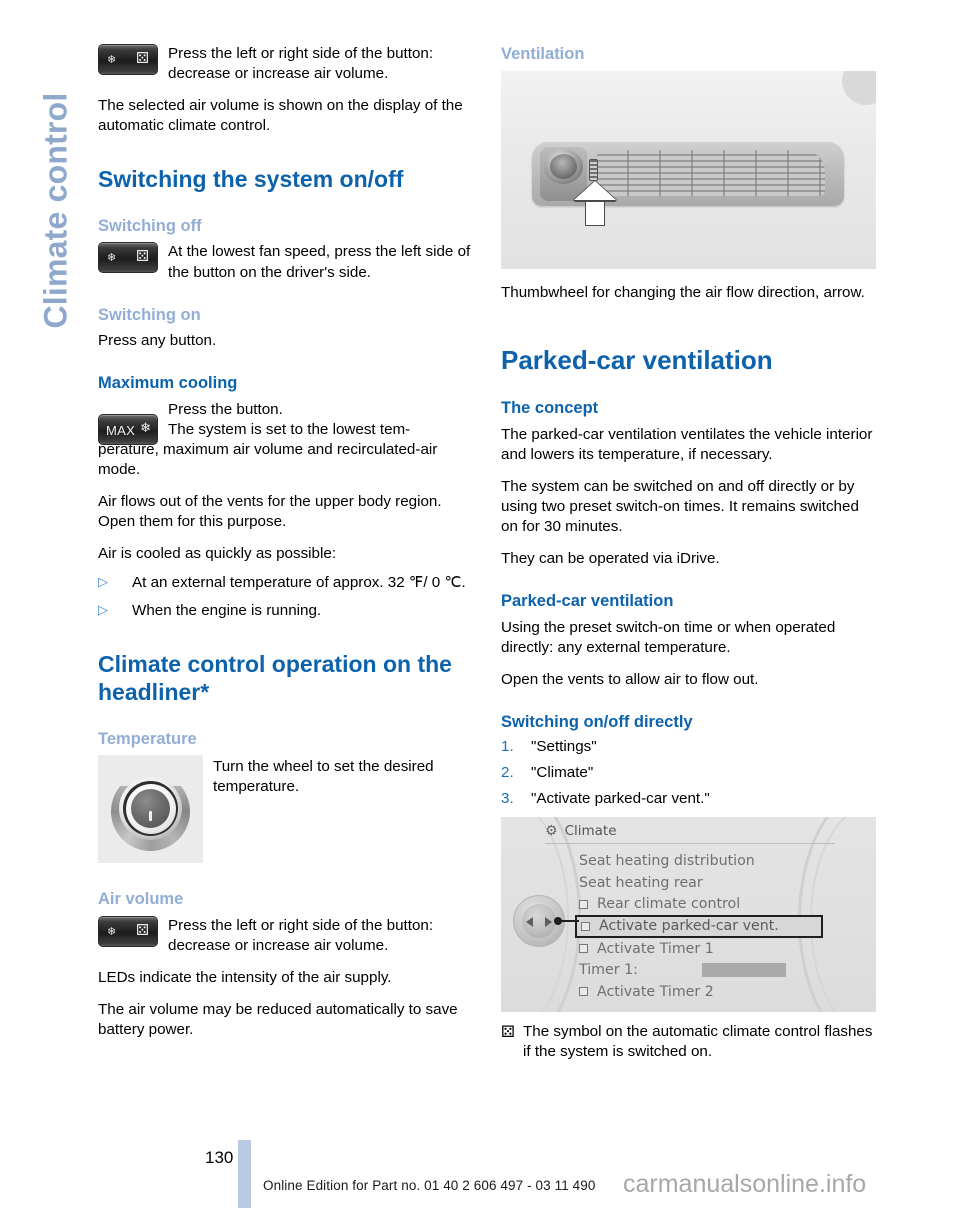  What do you see at coordinates (244, 1174) in the screenshot?
I see `chapter-tab-marker` at bounding box center [244, 1174].